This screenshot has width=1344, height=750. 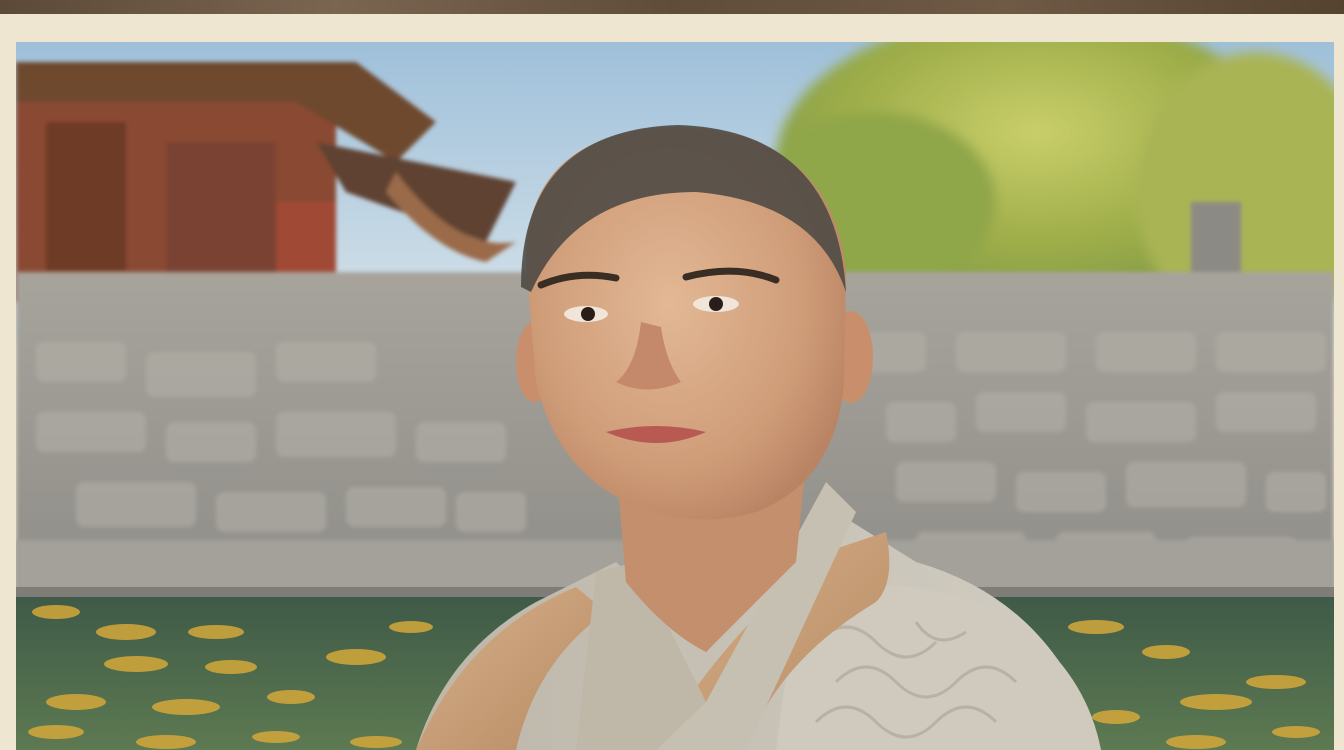 What do you see at coordinates (672, 28) in the screenshot?
I see `caption-bar` at bounding box center [672, 28].